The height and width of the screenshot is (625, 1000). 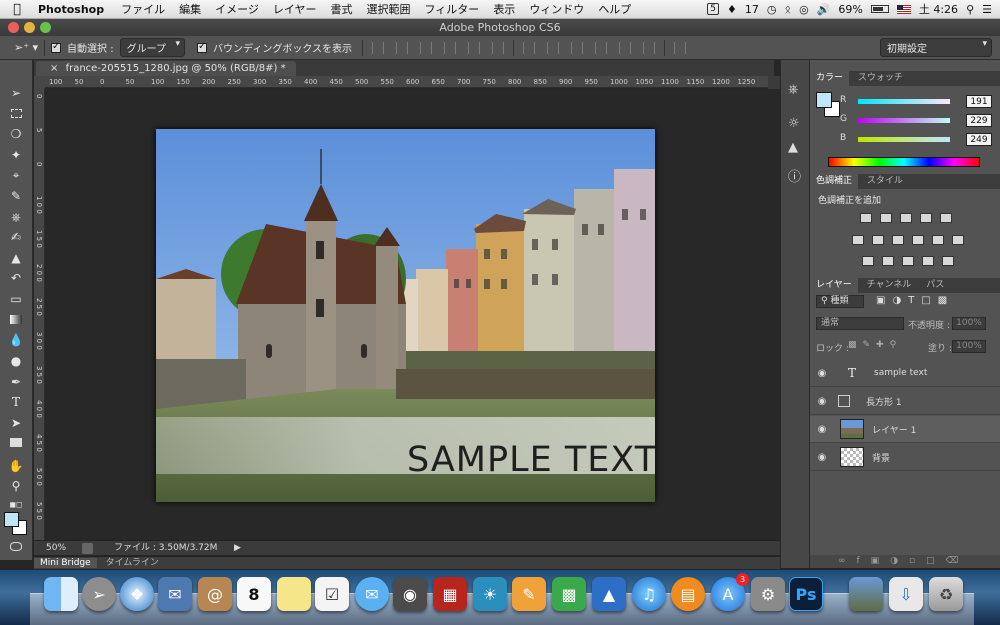 I want to click on app-menu: Photoshop, so click(x=74, y=9).